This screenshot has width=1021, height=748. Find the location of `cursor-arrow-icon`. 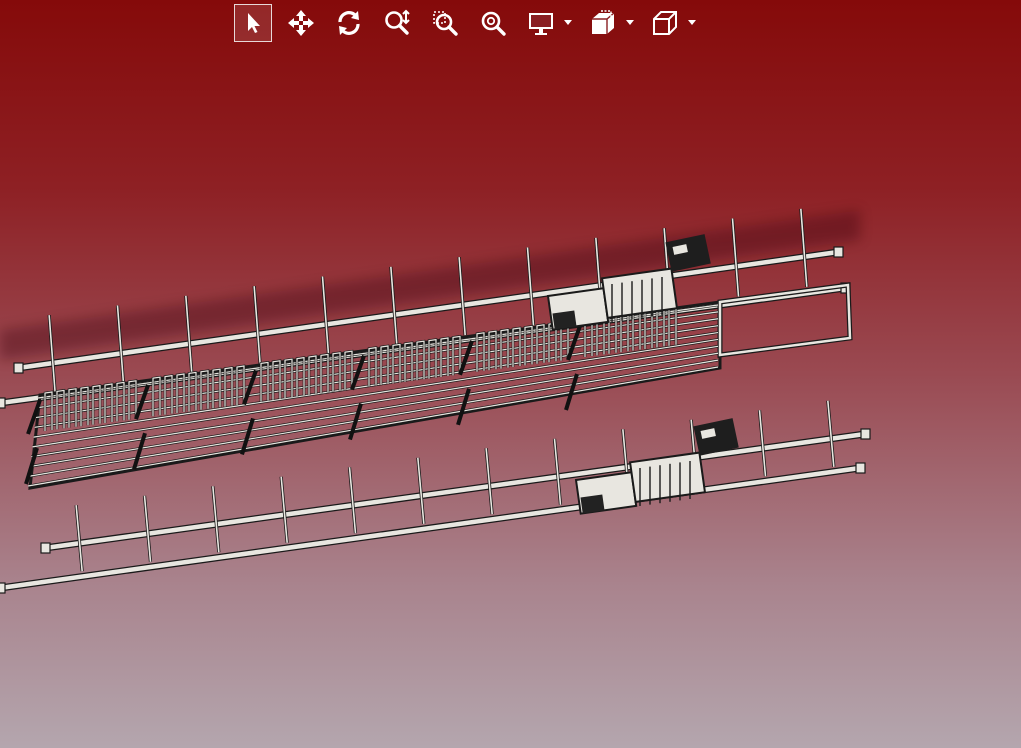

cursor-arrow-icon is located at coordinates (254, 23).